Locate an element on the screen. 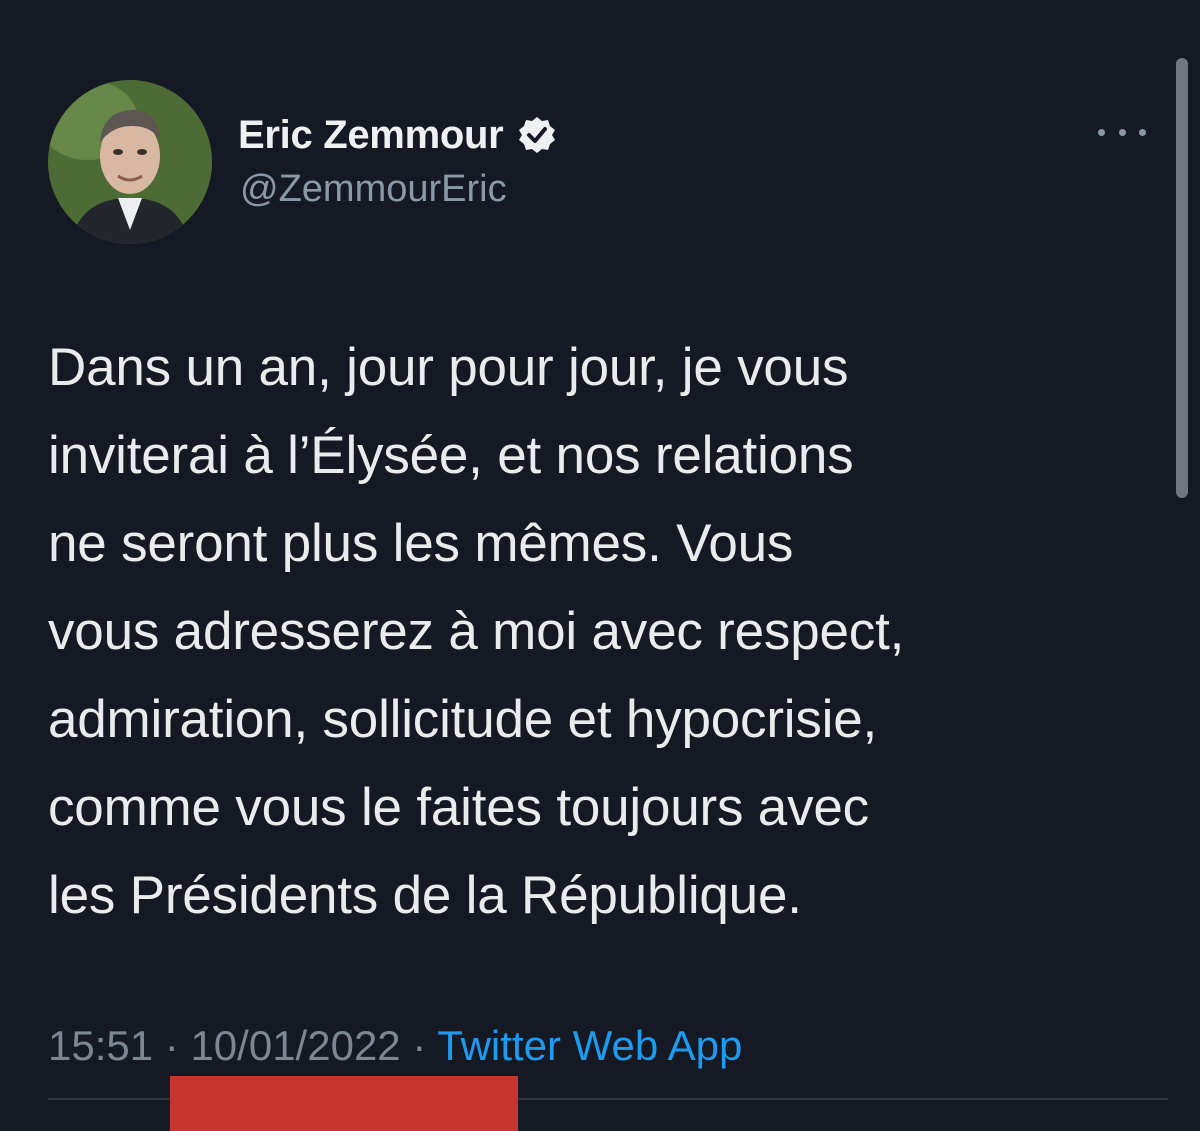 The height and width of the screenshot is (1131, 1200). author-header: Eric Zemmour is located at coordinates (397, 135).